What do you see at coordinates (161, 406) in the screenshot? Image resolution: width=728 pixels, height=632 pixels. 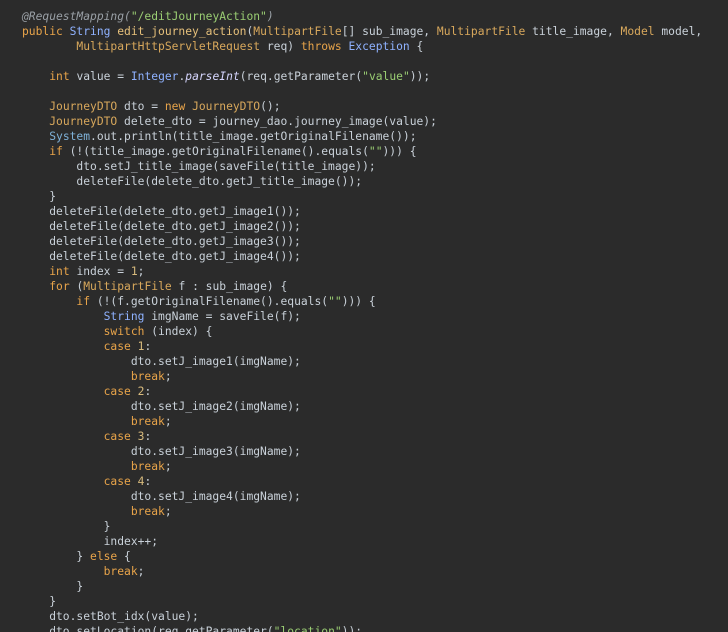 I see `code-token: dto.setJ_image2(imgName);` at bounding box center [161, 406].